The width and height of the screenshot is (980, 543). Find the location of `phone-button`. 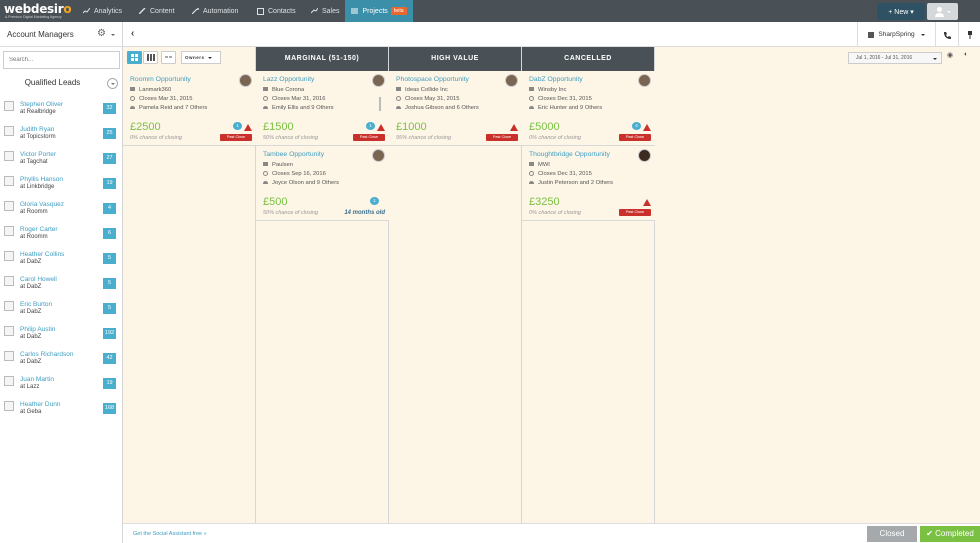

phone-button is located at coordinates (946, 34).